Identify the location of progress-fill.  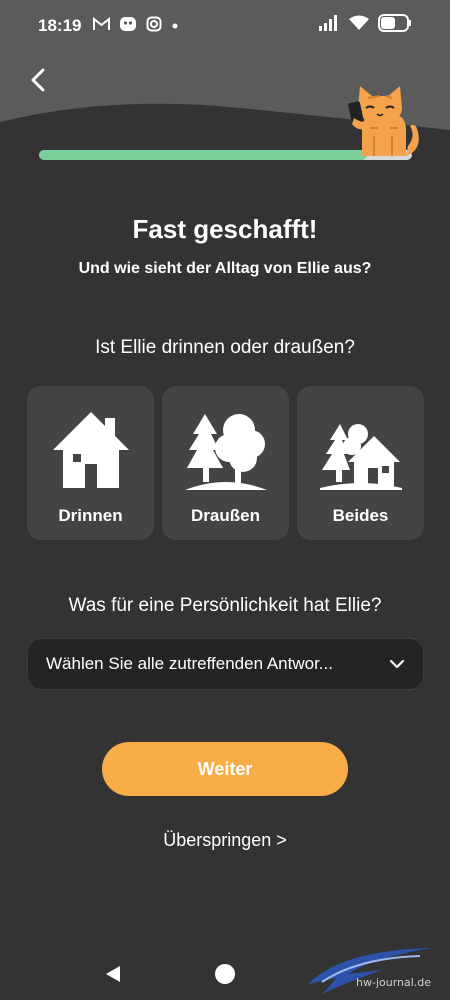
(203, 155).